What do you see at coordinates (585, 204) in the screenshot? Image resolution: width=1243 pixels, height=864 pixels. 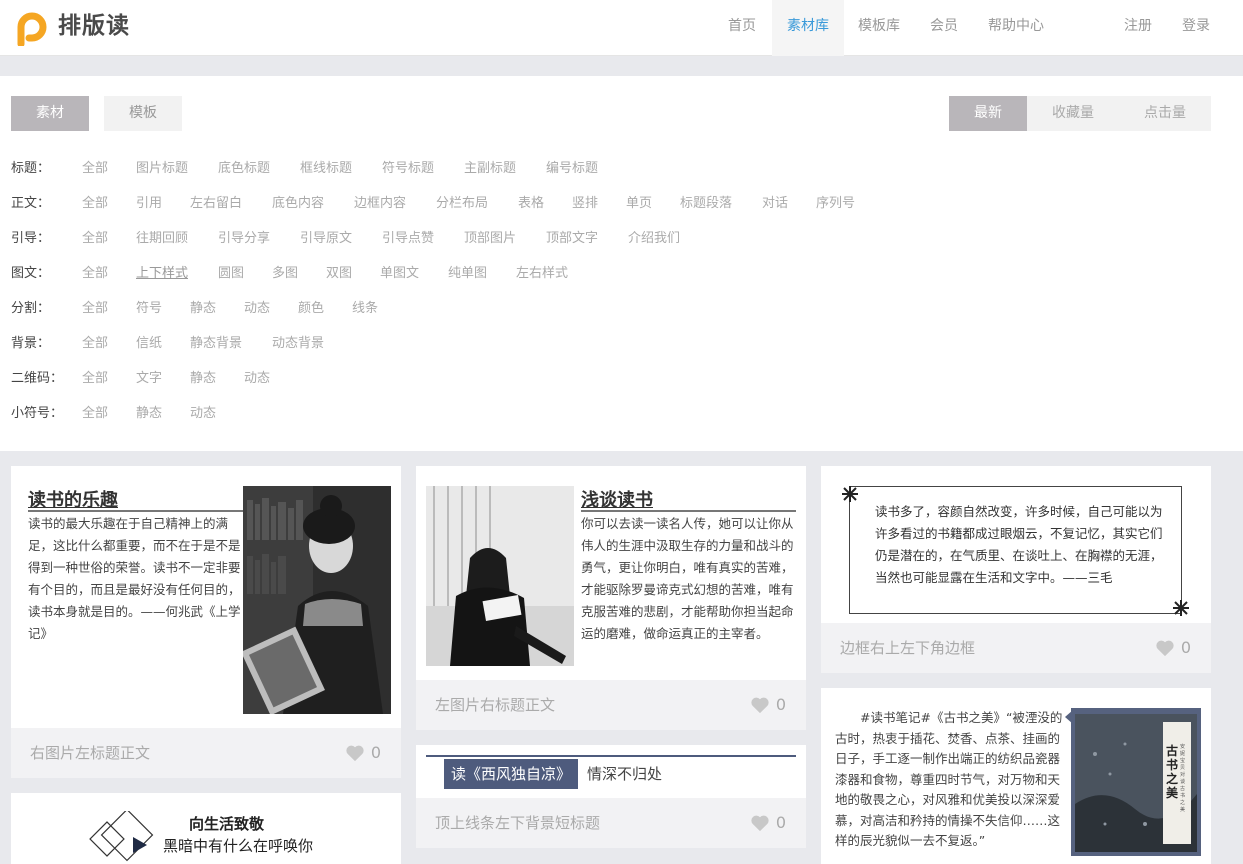 I see `filter-option: 竖排` at bounding box center [585, 204].